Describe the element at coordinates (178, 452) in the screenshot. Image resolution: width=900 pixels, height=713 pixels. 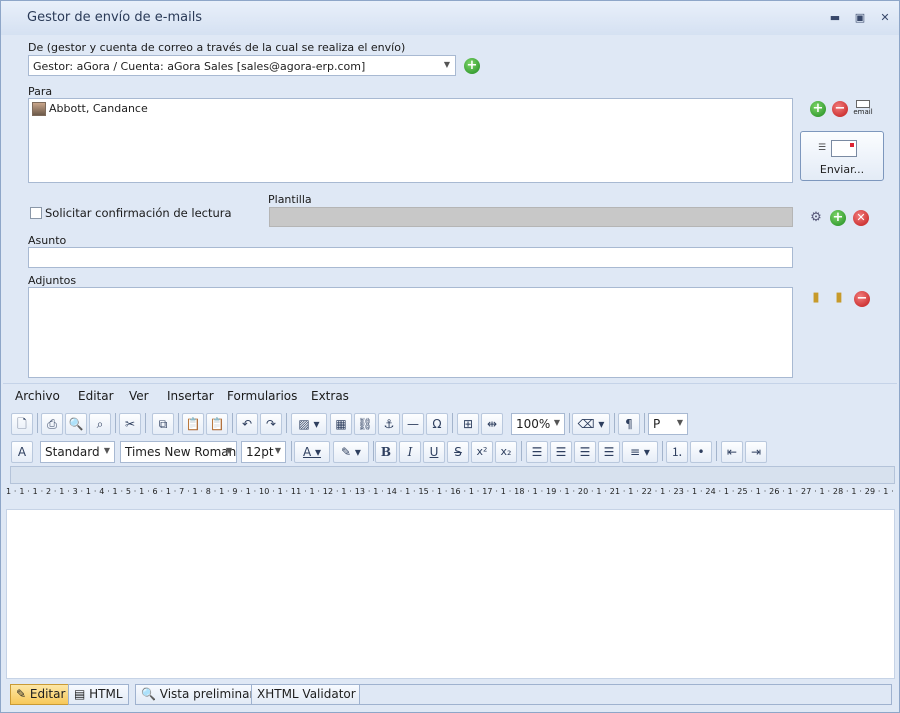
I see `font-family-select: Times New Roman ▼` at that location.